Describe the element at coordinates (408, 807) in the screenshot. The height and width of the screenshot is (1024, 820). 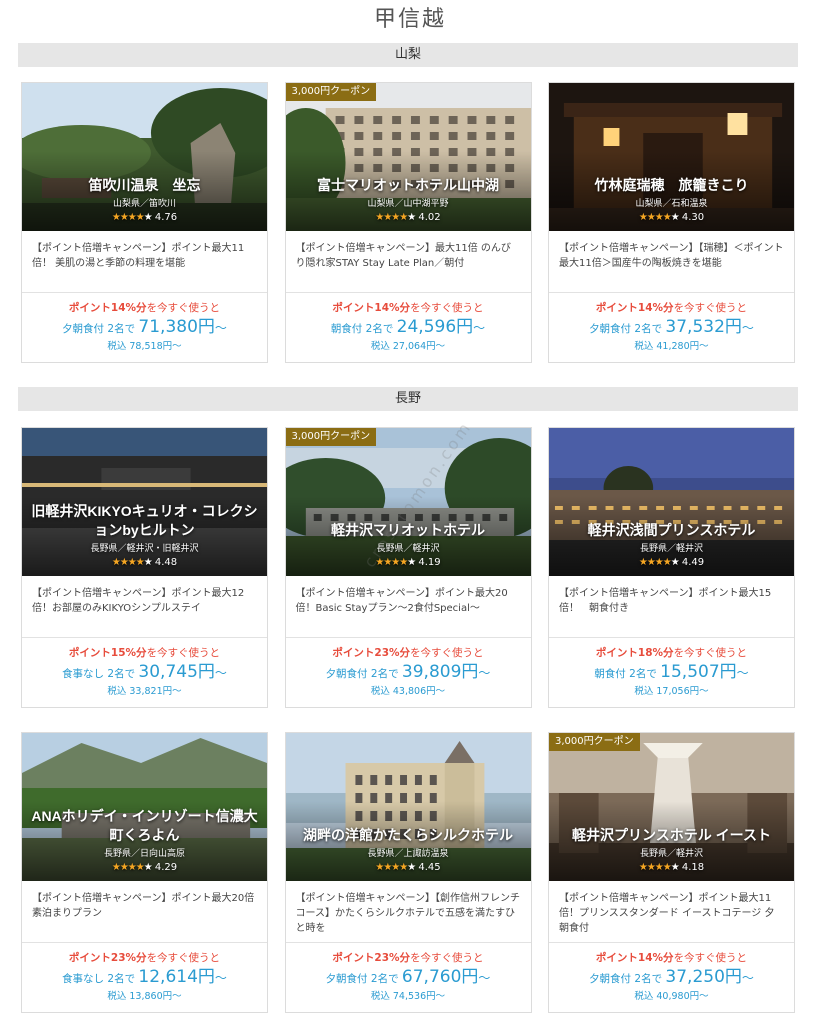
I see `hotel-photo: 湖畔の洋館かたくらシルクホテル 長野県／上諏訪温泉 ★★★★★ 4.45` at that location.